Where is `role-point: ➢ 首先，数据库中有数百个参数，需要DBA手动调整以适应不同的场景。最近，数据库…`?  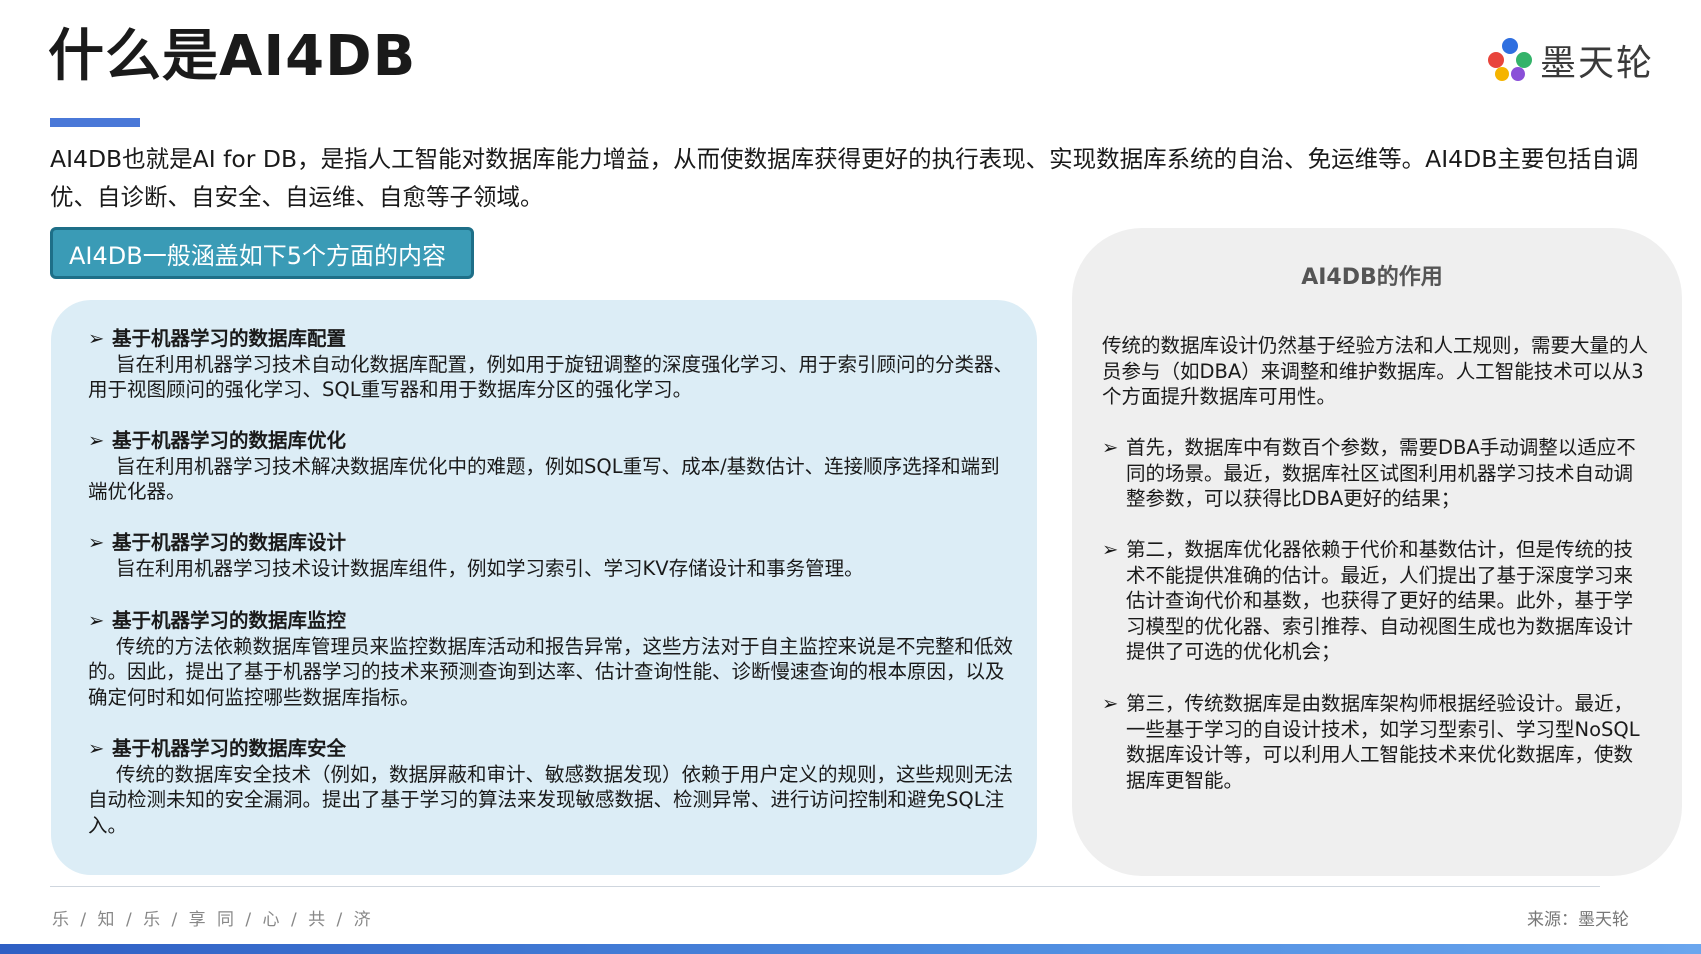 role-point: ➢ 首先，数据库中有数百个参数，需要DBA手动调整以适应不同的场景。最近，数据库… is located at coordinates (1376, 473).